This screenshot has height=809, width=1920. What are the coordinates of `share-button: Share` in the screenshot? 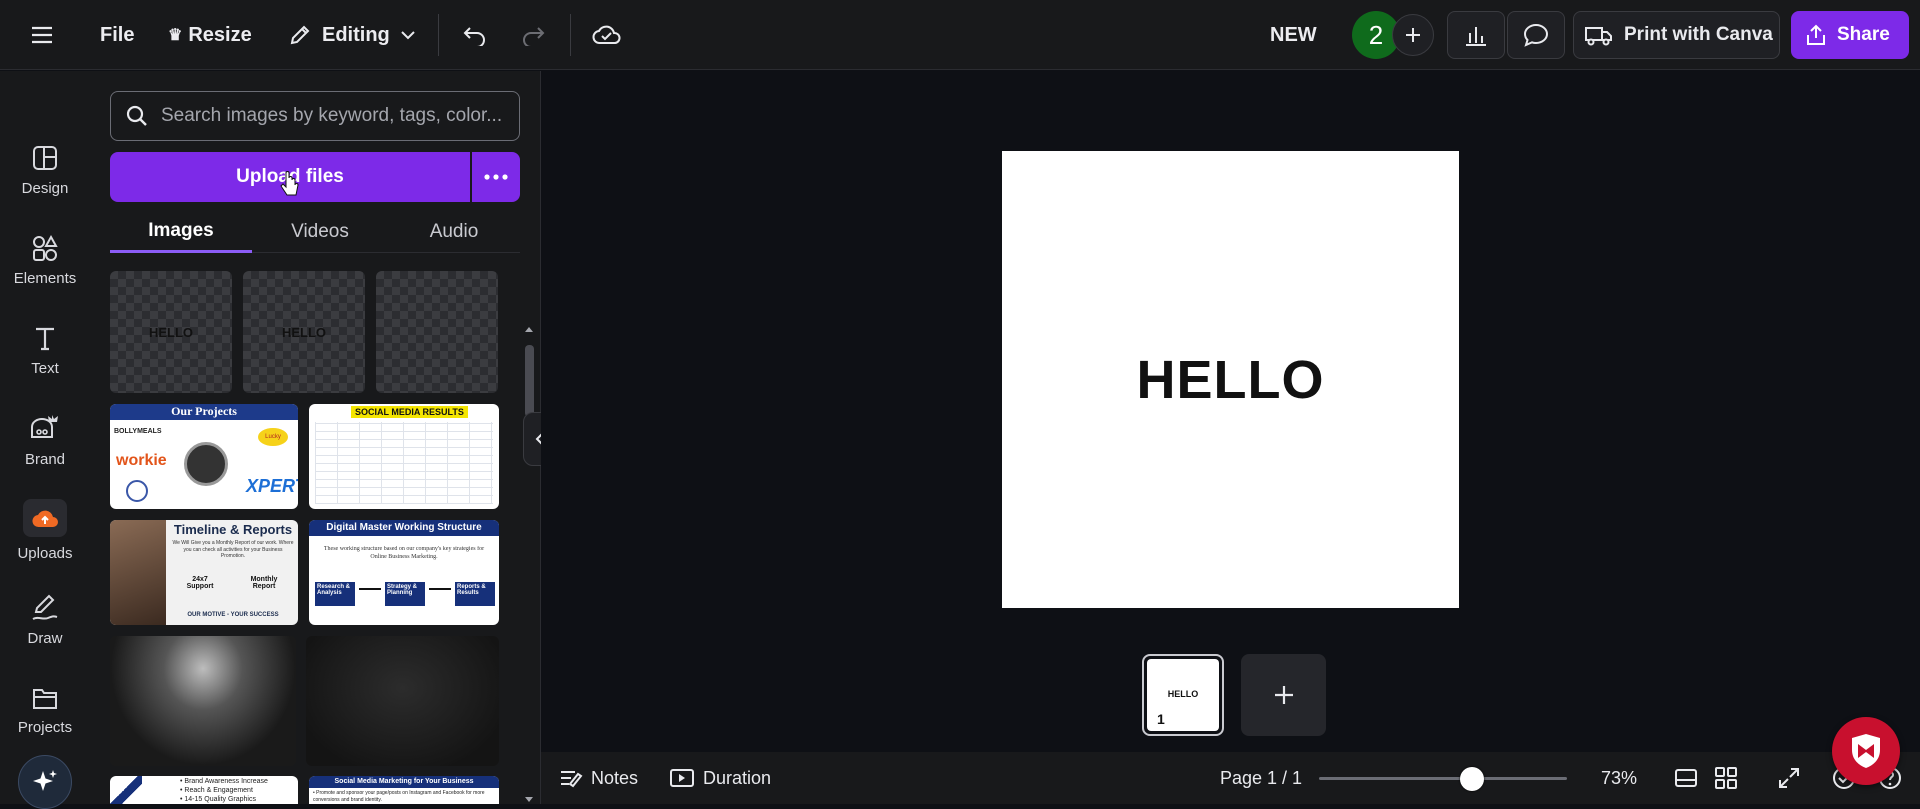 It's located at (1850, 35).